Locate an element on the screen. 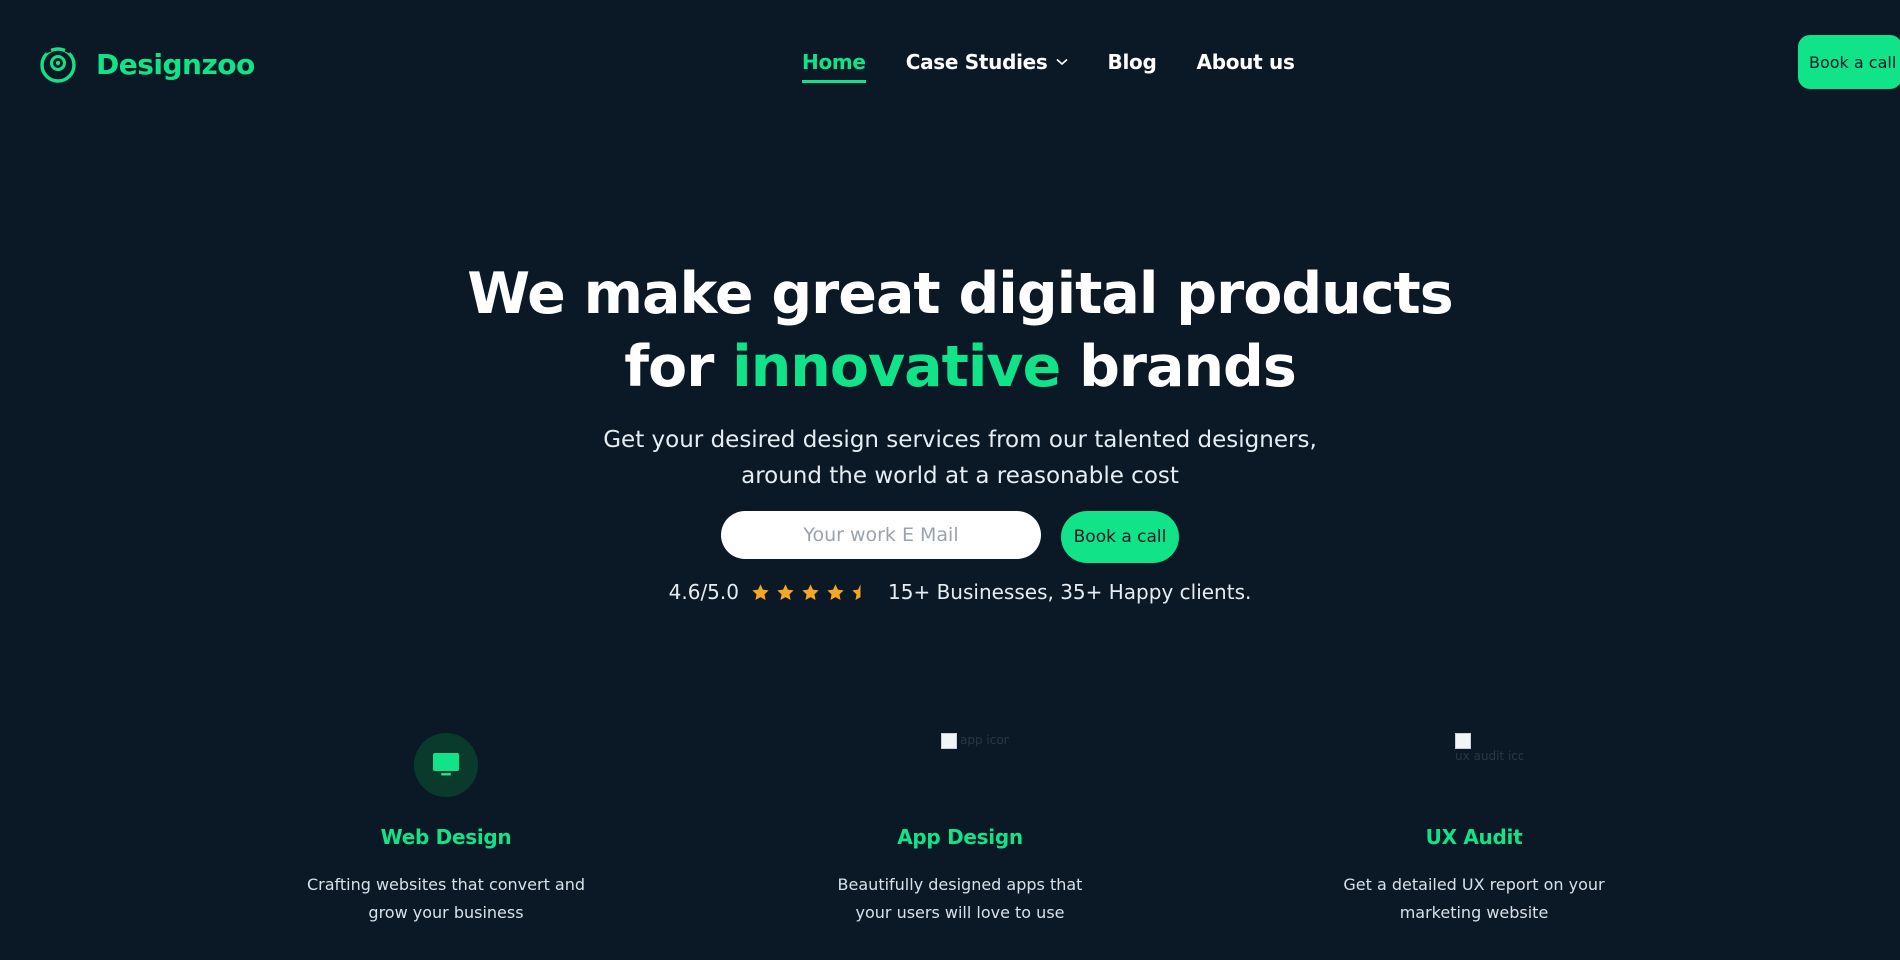 The height and width of the screenshot is (960, 1900). broken-image-icon: ux audit icon is located at coordinates (1489, 751).